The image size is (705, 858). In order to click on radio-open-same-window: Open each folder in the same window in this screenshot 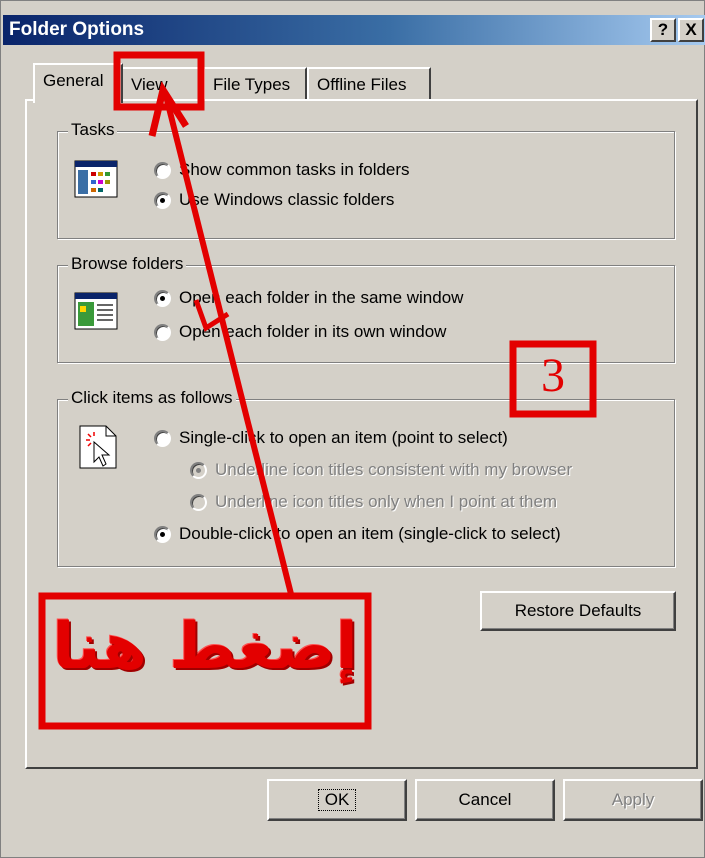, I will do `click(308, 298)`.